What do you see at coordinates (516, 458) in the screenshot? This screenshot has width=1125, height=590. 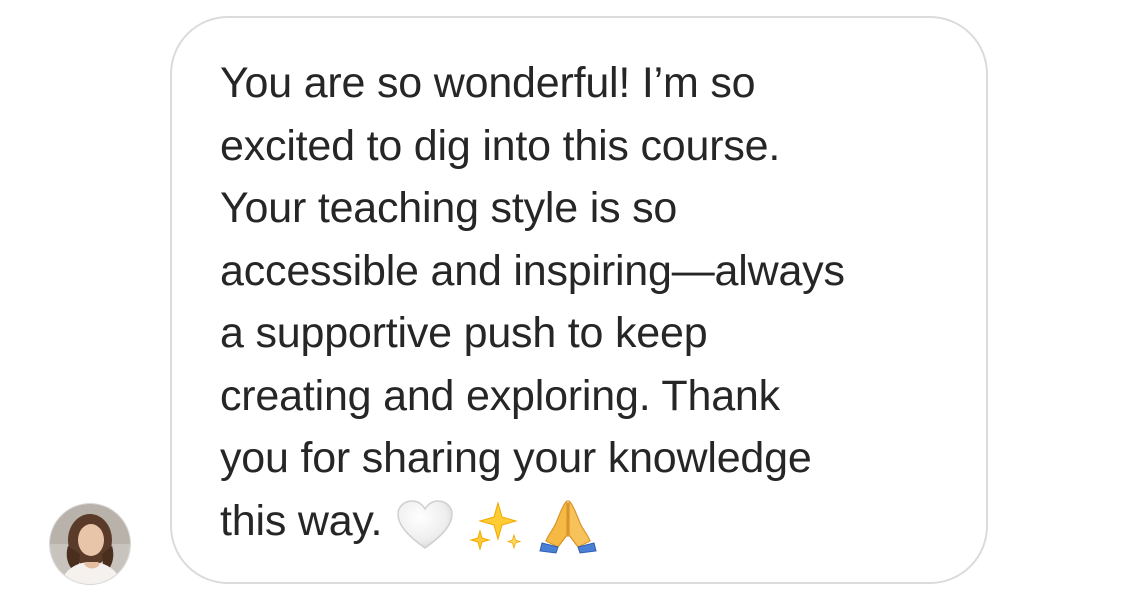 I see `message-line: you for sharing your knowledge` at bounding box center [516, 458].